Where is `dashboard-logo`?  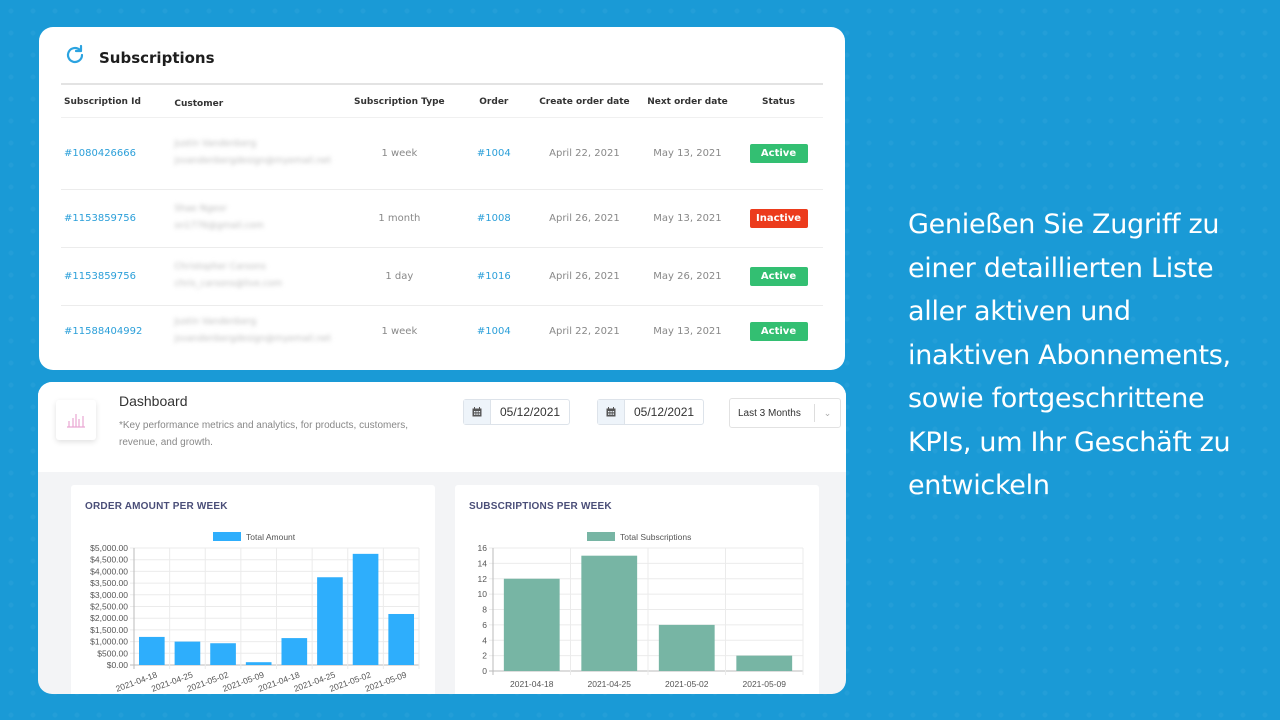
dashboard-logo is located at coordinates (76, 420).